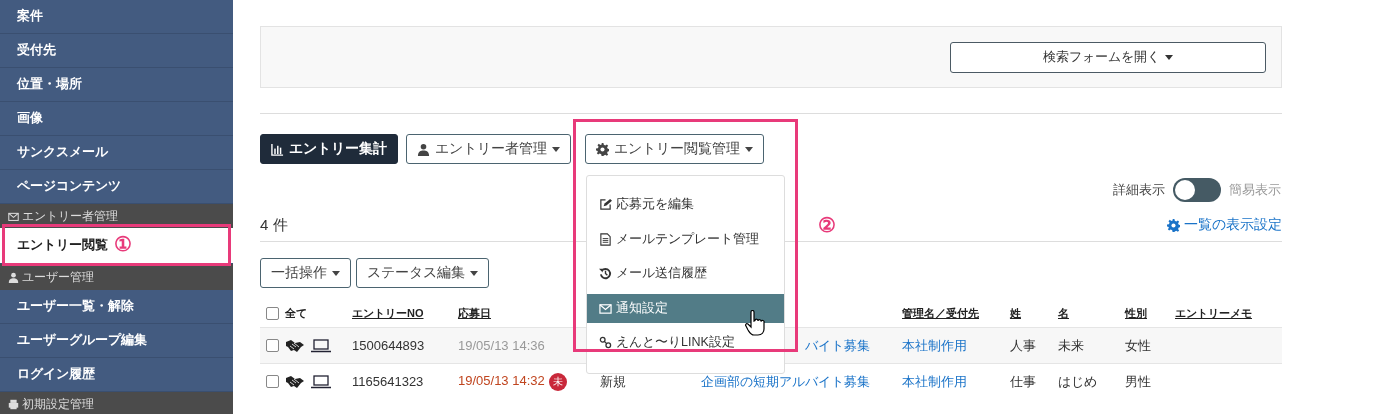  Describe the element at coordinates (474, 313) in the screenshot. I see `column-header: 応募日` at that location.